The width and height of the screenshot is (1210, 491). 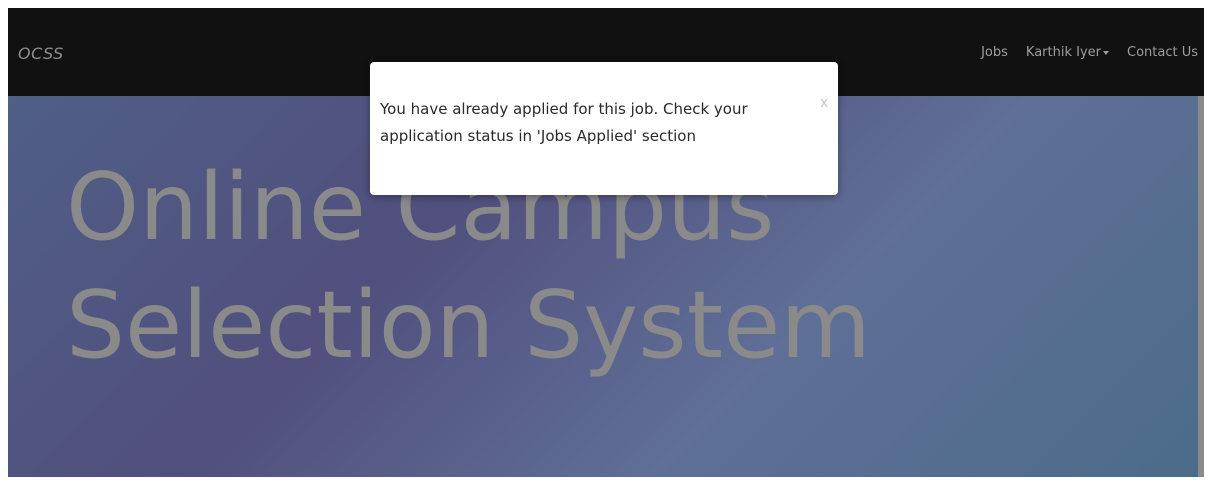 What do you see at coordinates (1201, 286) in the screenshot?
I see `scrollbar` at bounding box center [1201, 286].